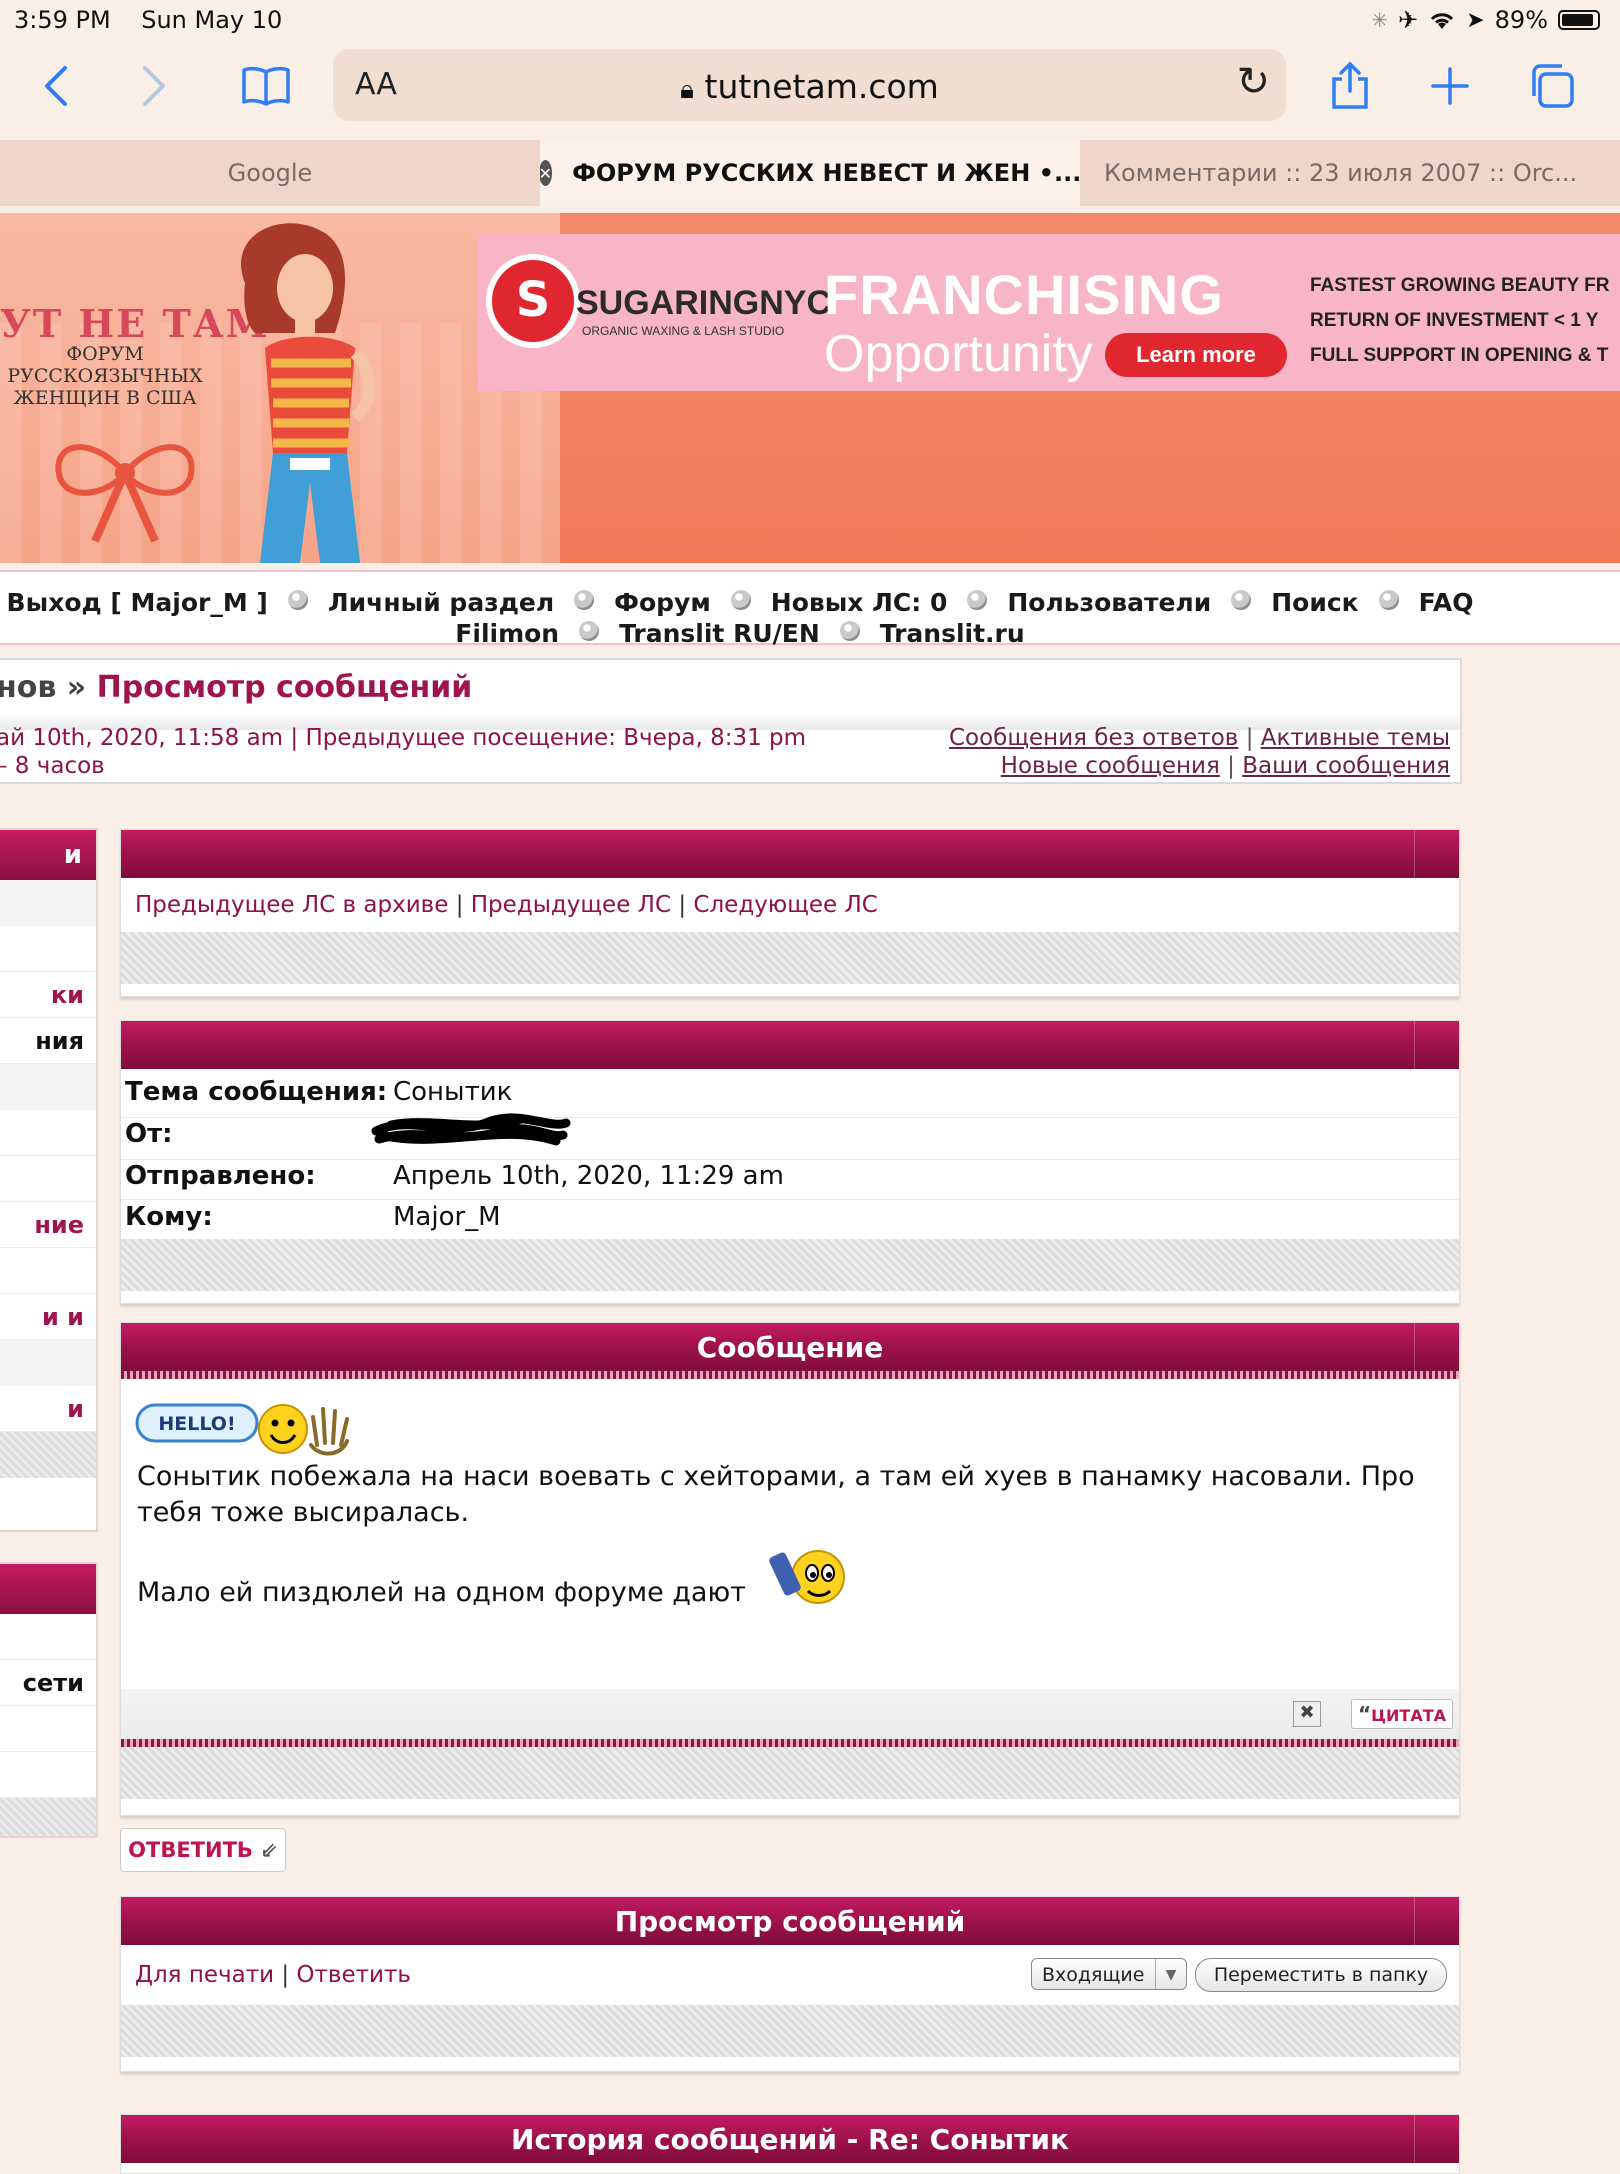 This screenshot has height=2174, width=1620. Describe the element at coordinates (807, 1577) in the screenshot. I see `laughing-smiley-icon` at that location.